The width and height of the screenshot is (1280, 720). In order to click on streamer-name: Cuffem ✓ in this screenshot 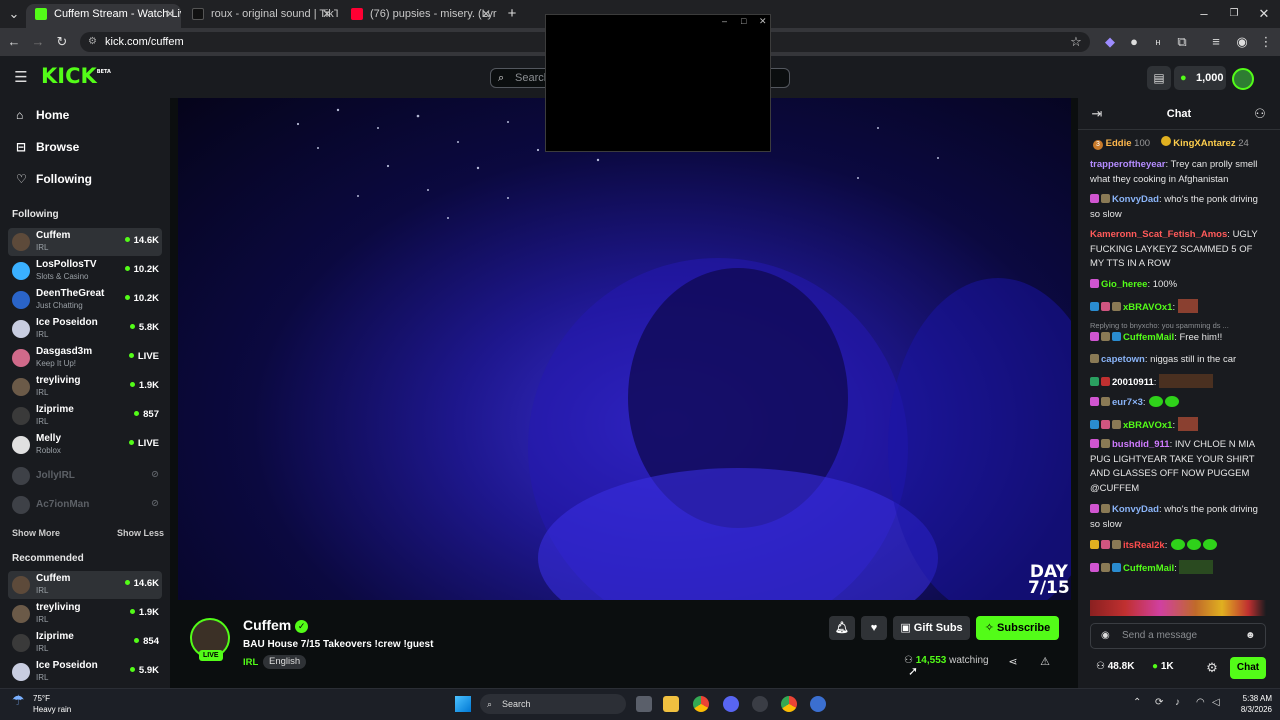, I will do `click(276, 625)`.